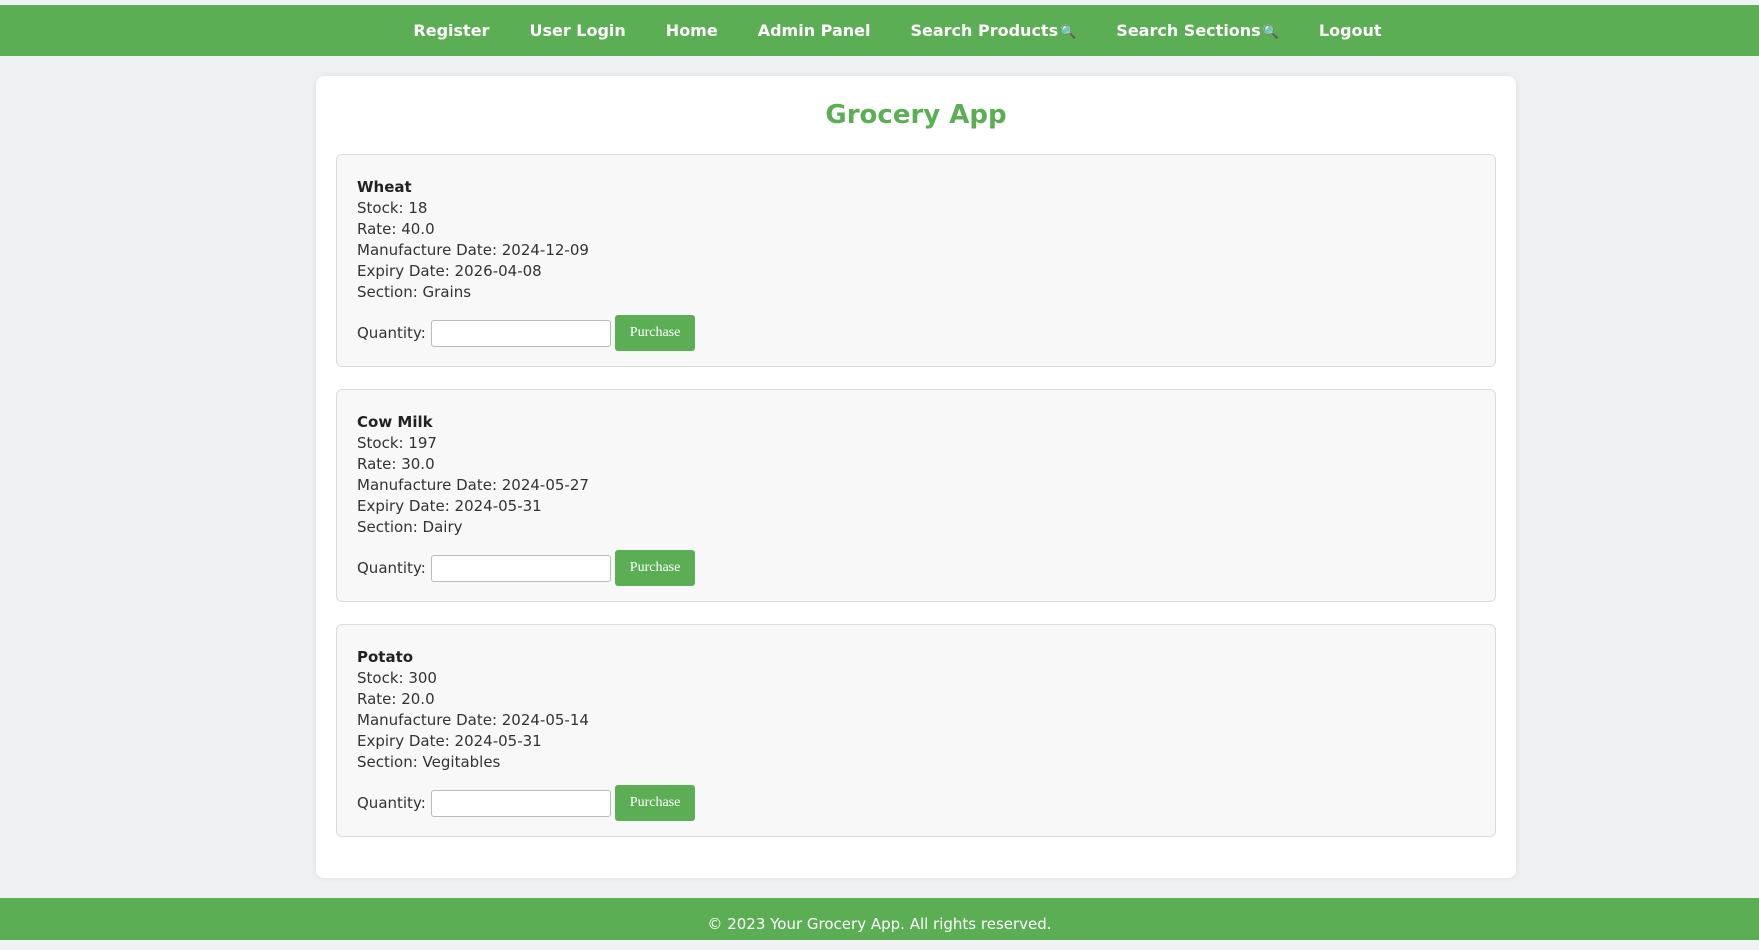  I want to click on product-rate: Rate: 40.0, so click(396, 229).